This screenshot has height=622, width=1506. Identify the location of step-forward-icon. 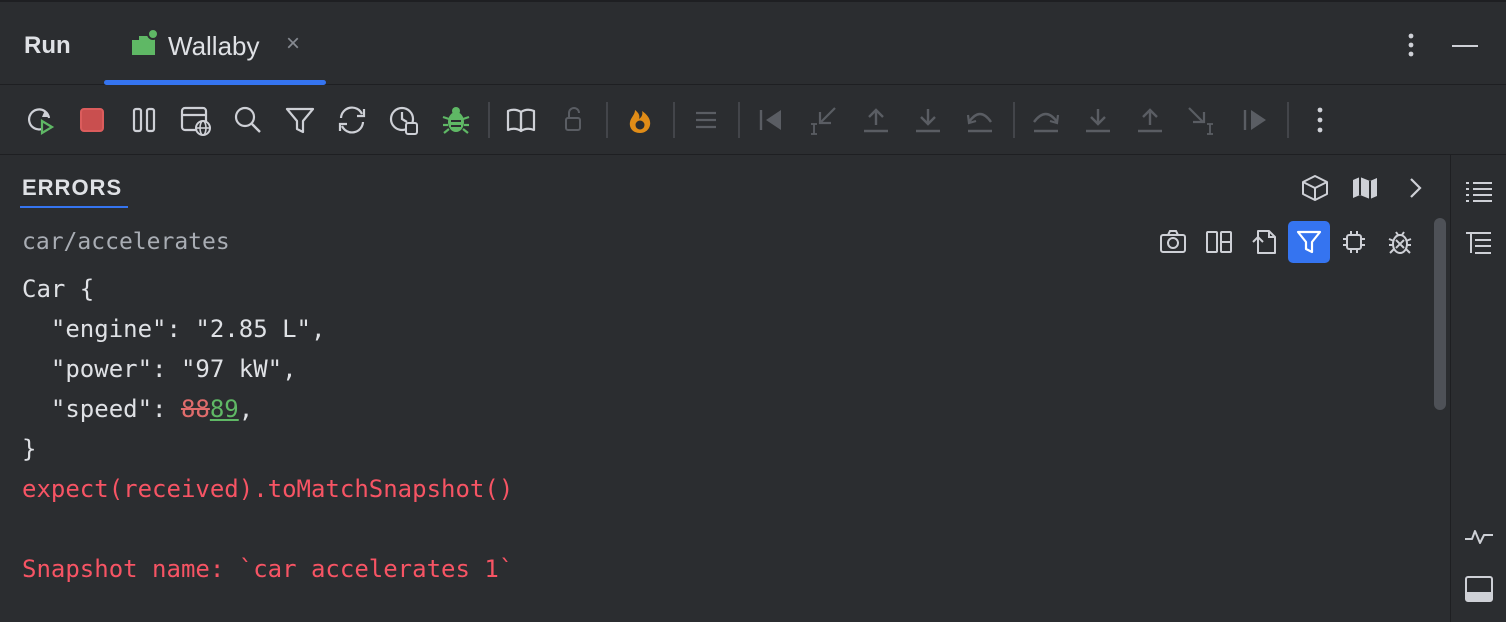
(1255, 120).